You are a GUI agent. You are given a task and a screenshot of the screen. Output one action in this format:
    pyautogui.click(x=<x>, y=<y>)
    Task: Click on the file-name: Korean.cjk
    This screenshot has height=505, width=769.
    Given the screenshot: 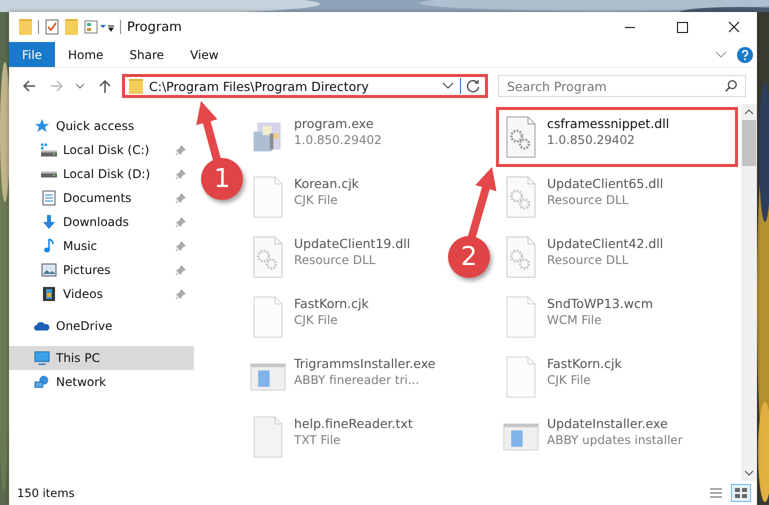 What is the action you would take?
    pyautogui.click(x=326, y=183)
    